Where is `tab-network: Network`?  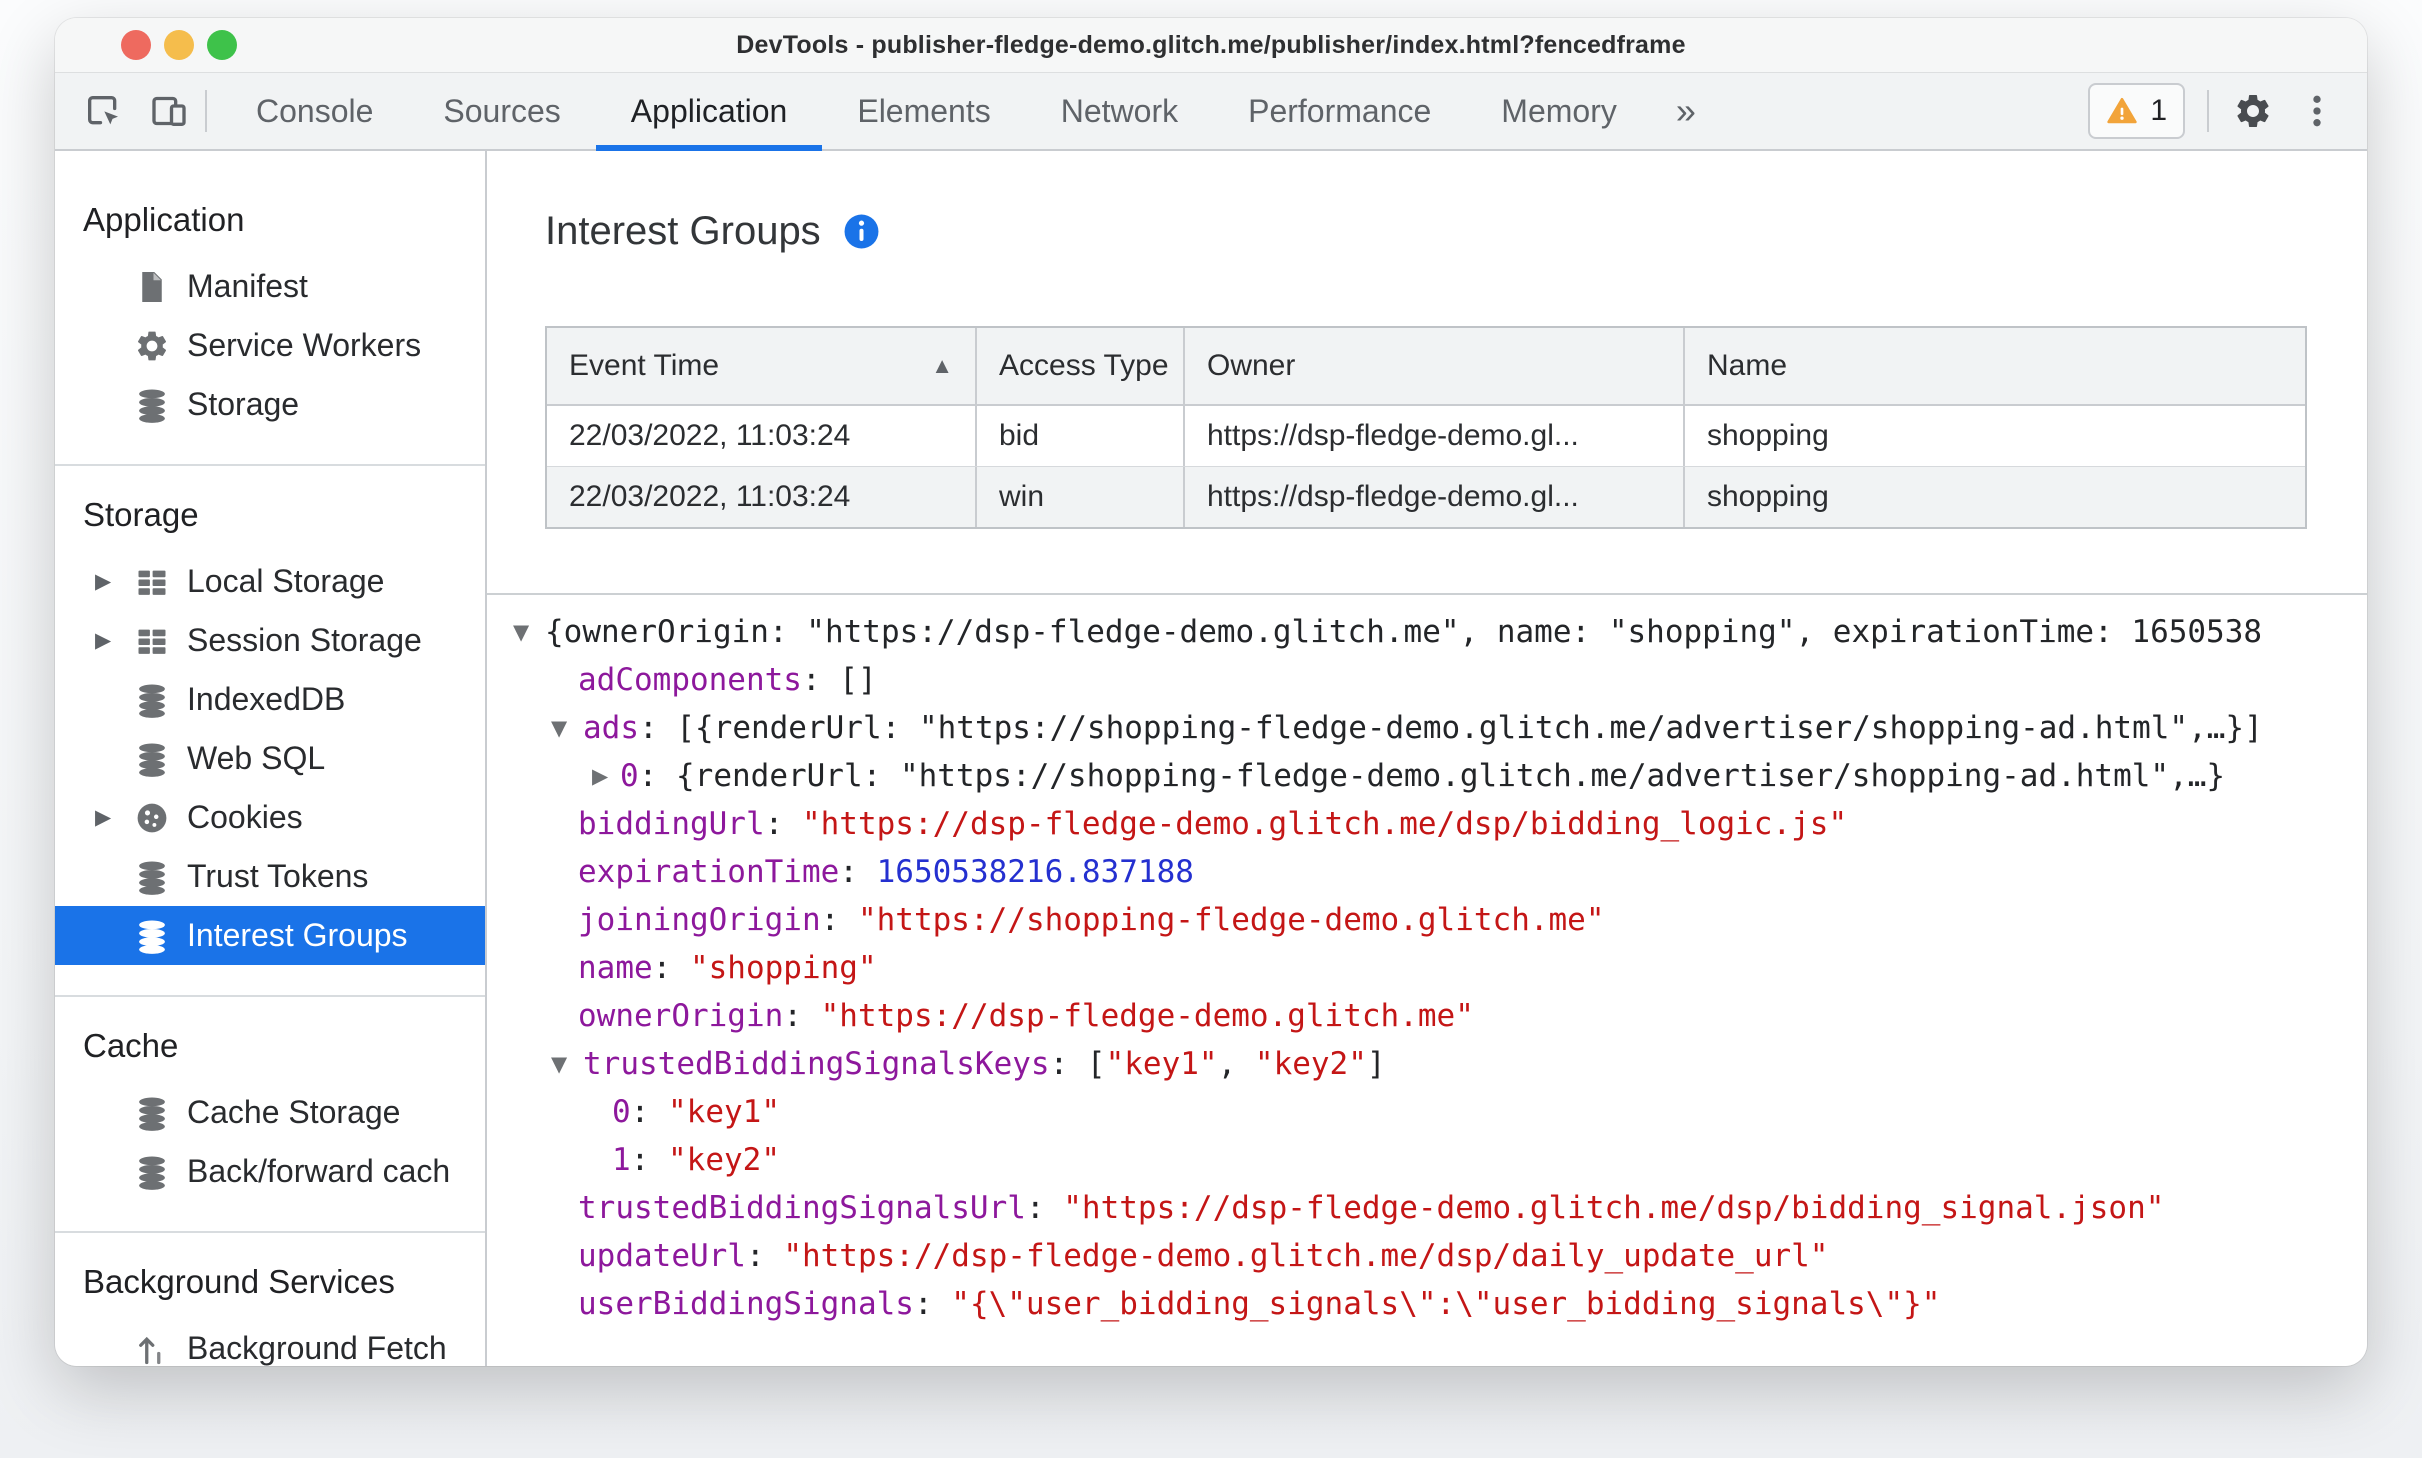
tab-network: Network is located at coordinates (1119, 111).